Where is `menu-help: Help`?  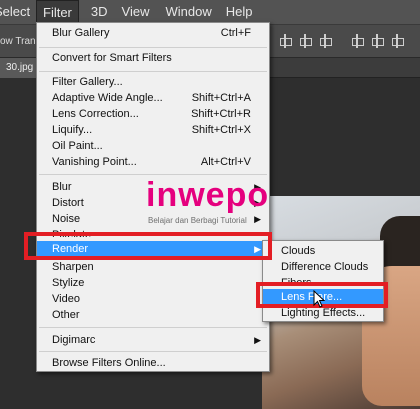 menu-help: Help is located at coordinates (239, 12).